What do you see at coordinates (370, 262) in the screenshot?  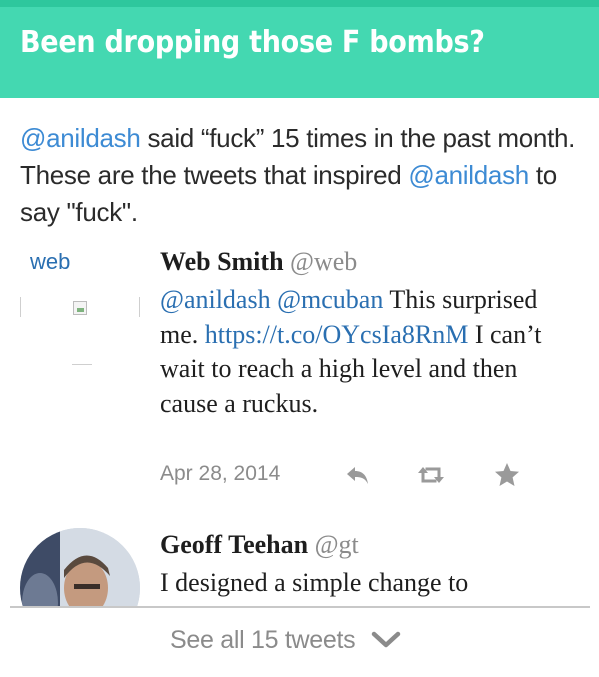 I see `tweet-author: Web Smith @web` at bounding box center [370, 262].